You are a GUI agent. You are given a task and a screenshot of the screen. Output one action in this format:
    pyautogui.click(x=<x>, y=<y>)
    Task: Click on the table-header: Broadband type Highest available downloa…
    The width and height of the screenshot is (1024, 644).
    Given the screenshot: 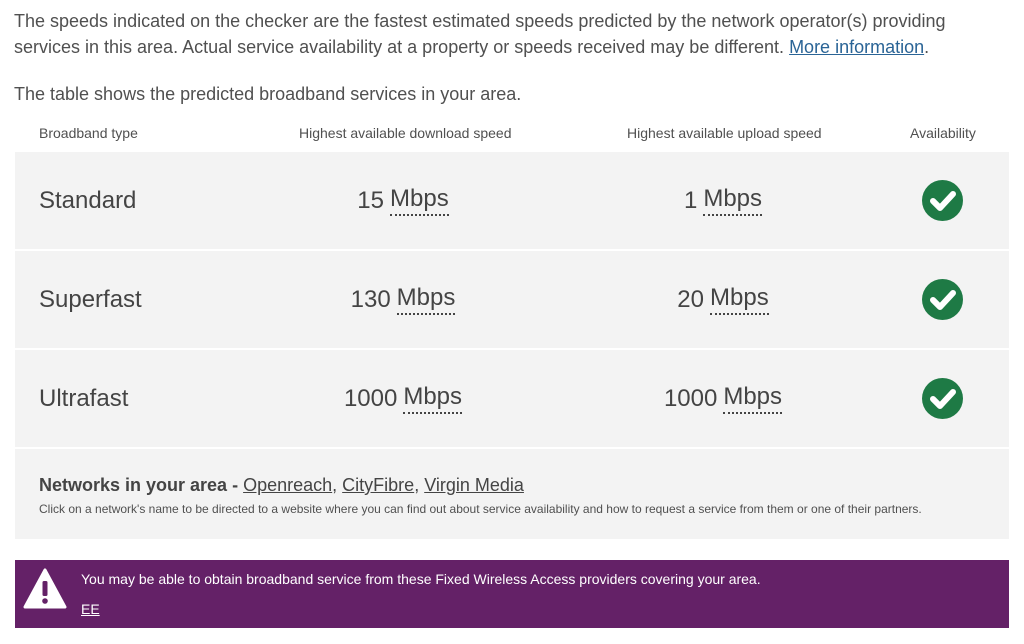 What is the action you would take?
    pyautogui.click(x=512, y=137)
    